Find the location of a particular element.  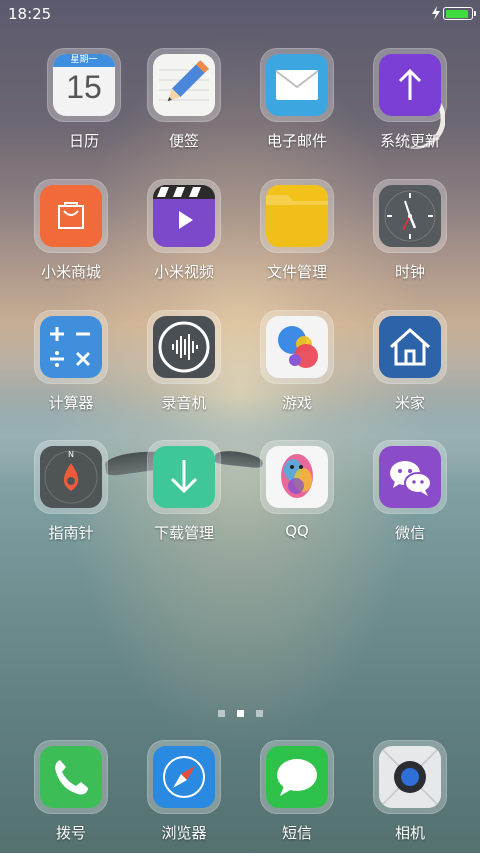

game-bubbles-icon is located at coordinates (297, 347).